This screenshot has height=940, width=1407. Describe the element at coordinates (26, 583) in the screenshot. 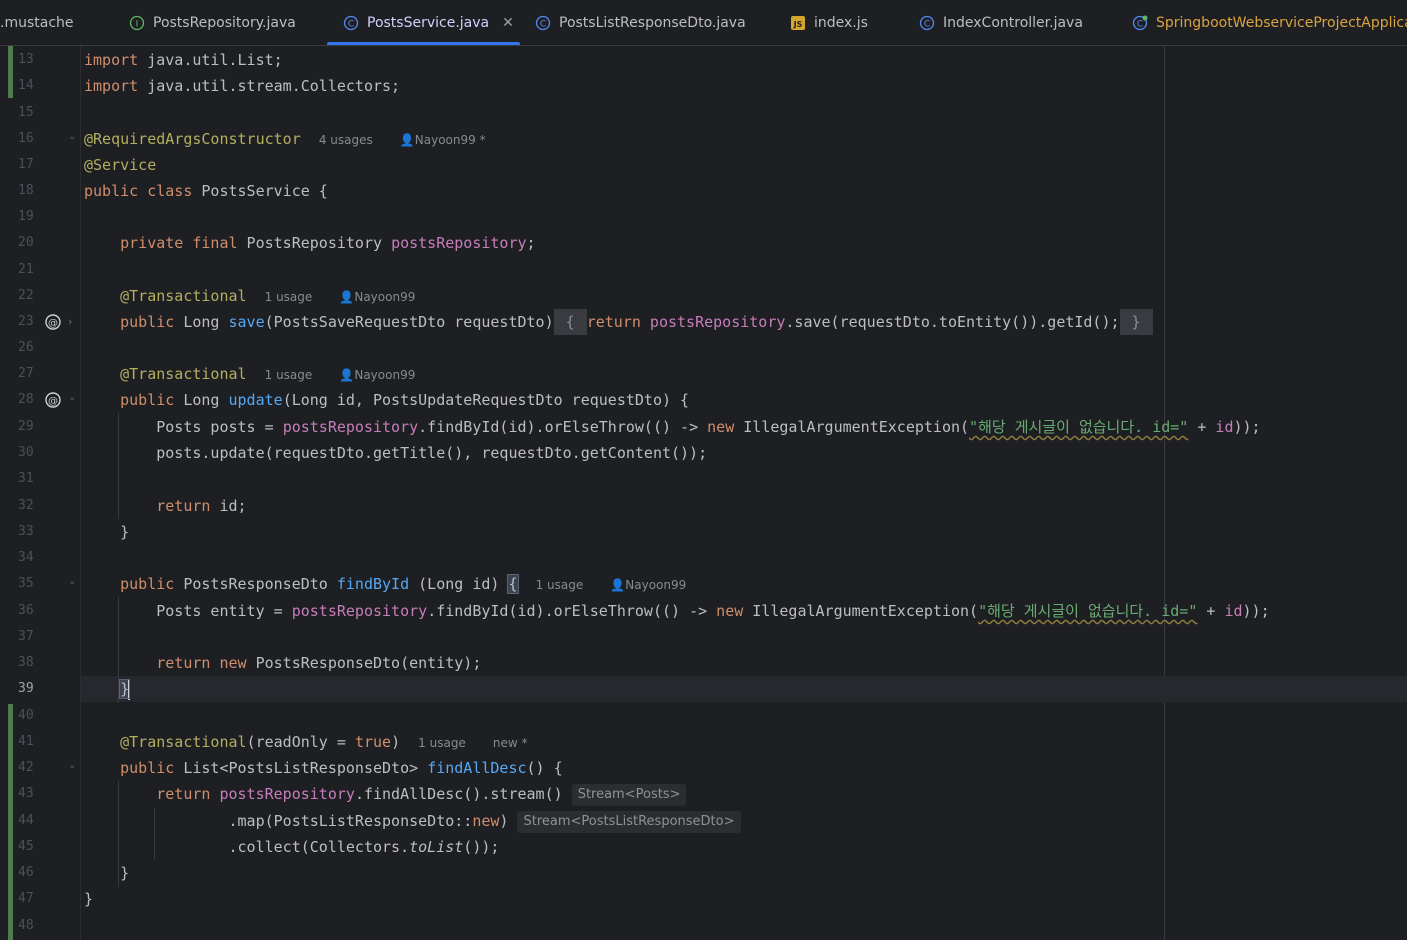

I see `line-number: 35` at that location.